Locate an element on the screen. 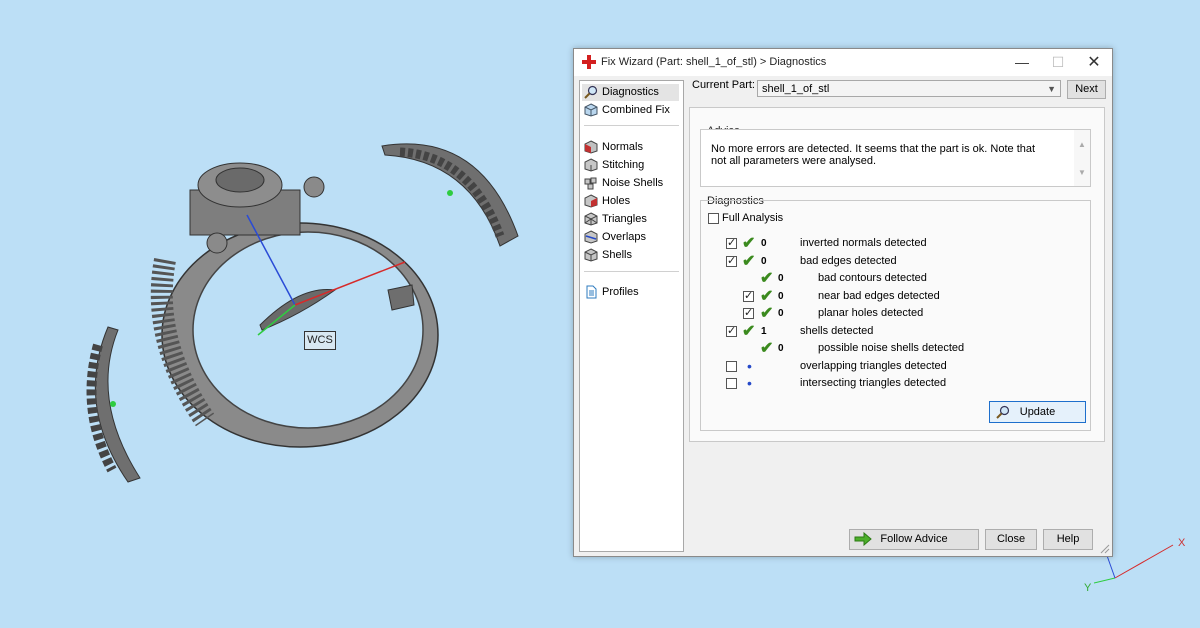 The width and height of the screenshot is (1200, 628). right-segment is located at coordinates (450, 195).